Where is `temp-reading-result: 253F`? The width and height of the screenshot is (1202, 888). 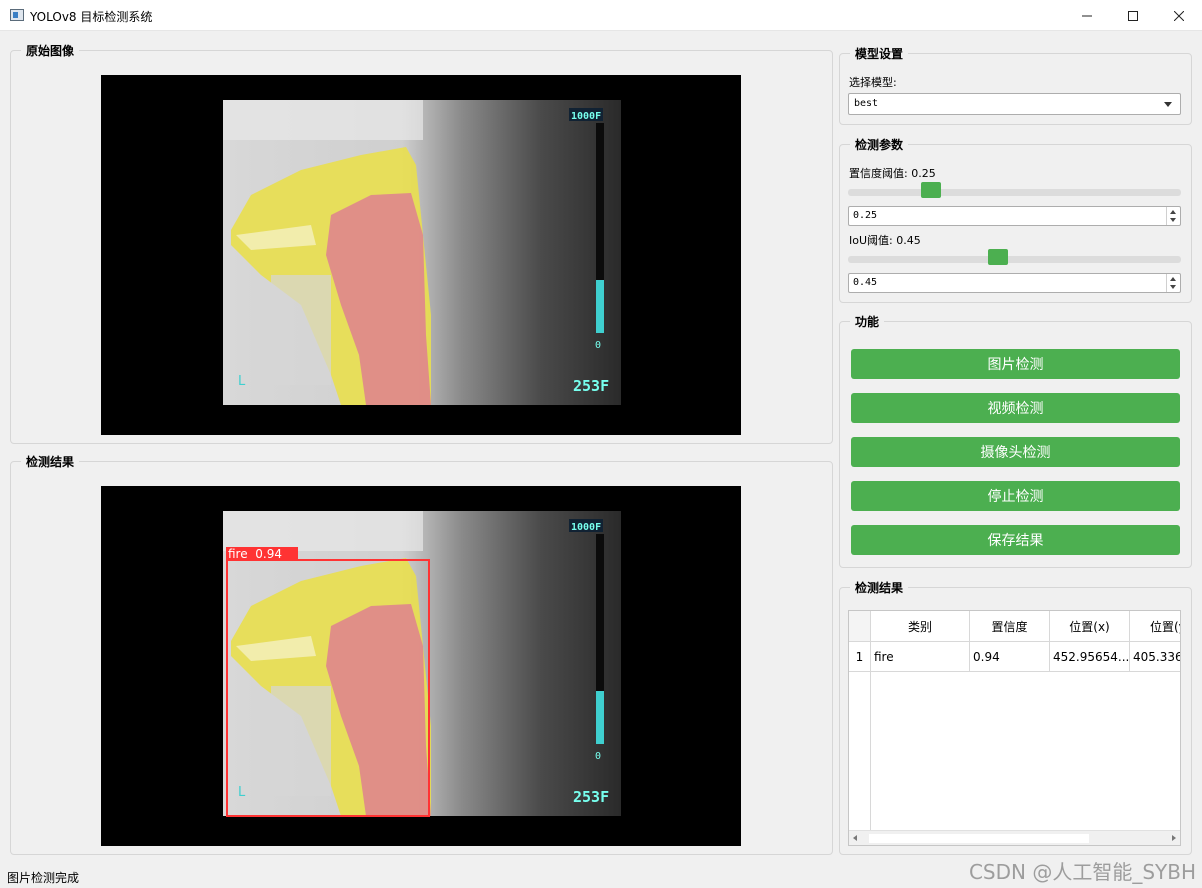 temp-reading-result: 253F is located at coordinates (591, 797).